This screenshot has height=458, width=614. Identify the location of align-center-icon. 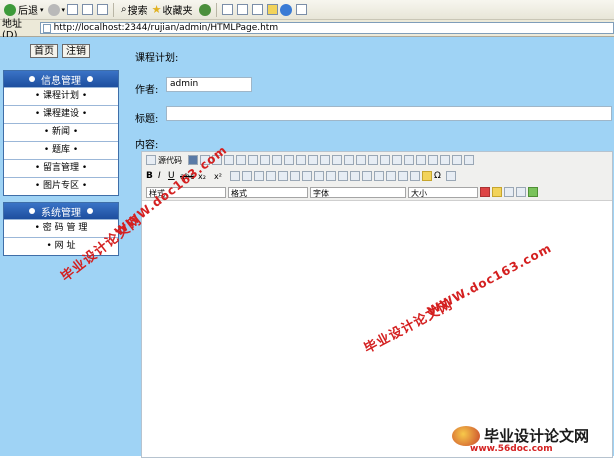
(307, 176).